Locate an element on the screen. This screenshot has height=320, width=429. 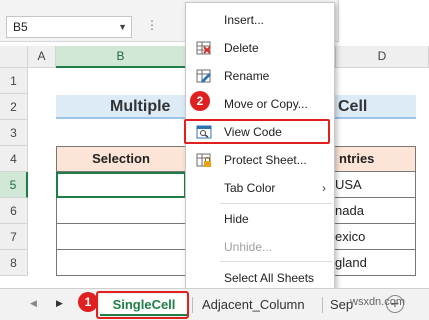
row-header-label: 1 is located at coordinates (13, 81).